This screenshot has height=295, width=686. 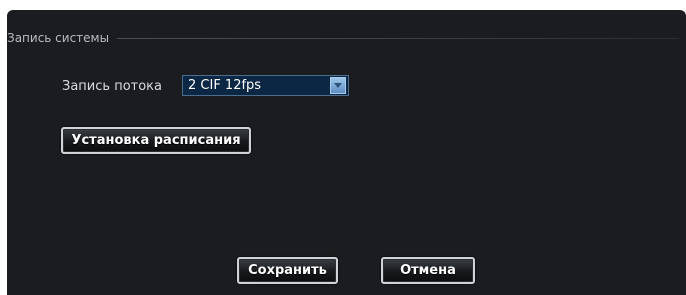 I want to click on section-divider, so click(x=398, y=38).